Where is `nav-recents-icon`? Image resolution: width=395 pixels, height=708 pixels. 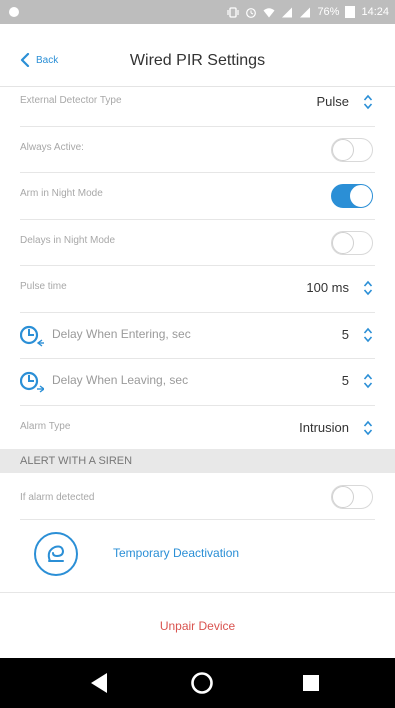
nav-recents-icon is located at coordinates (311, 683).